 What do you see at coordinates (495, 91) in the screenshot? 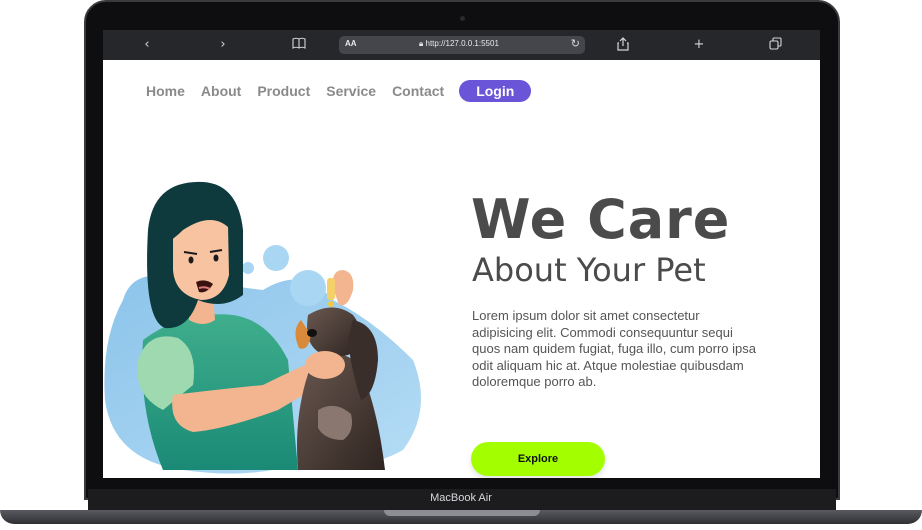
I see `login-button: Login` at bounding box center [495, 91].